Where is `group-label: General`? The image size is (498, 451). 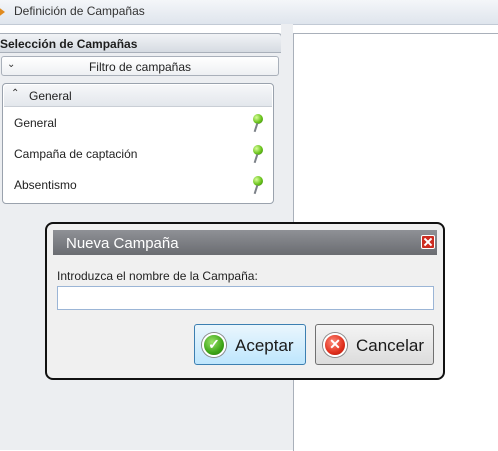
group-label: General is located at coordinates (50, 96).